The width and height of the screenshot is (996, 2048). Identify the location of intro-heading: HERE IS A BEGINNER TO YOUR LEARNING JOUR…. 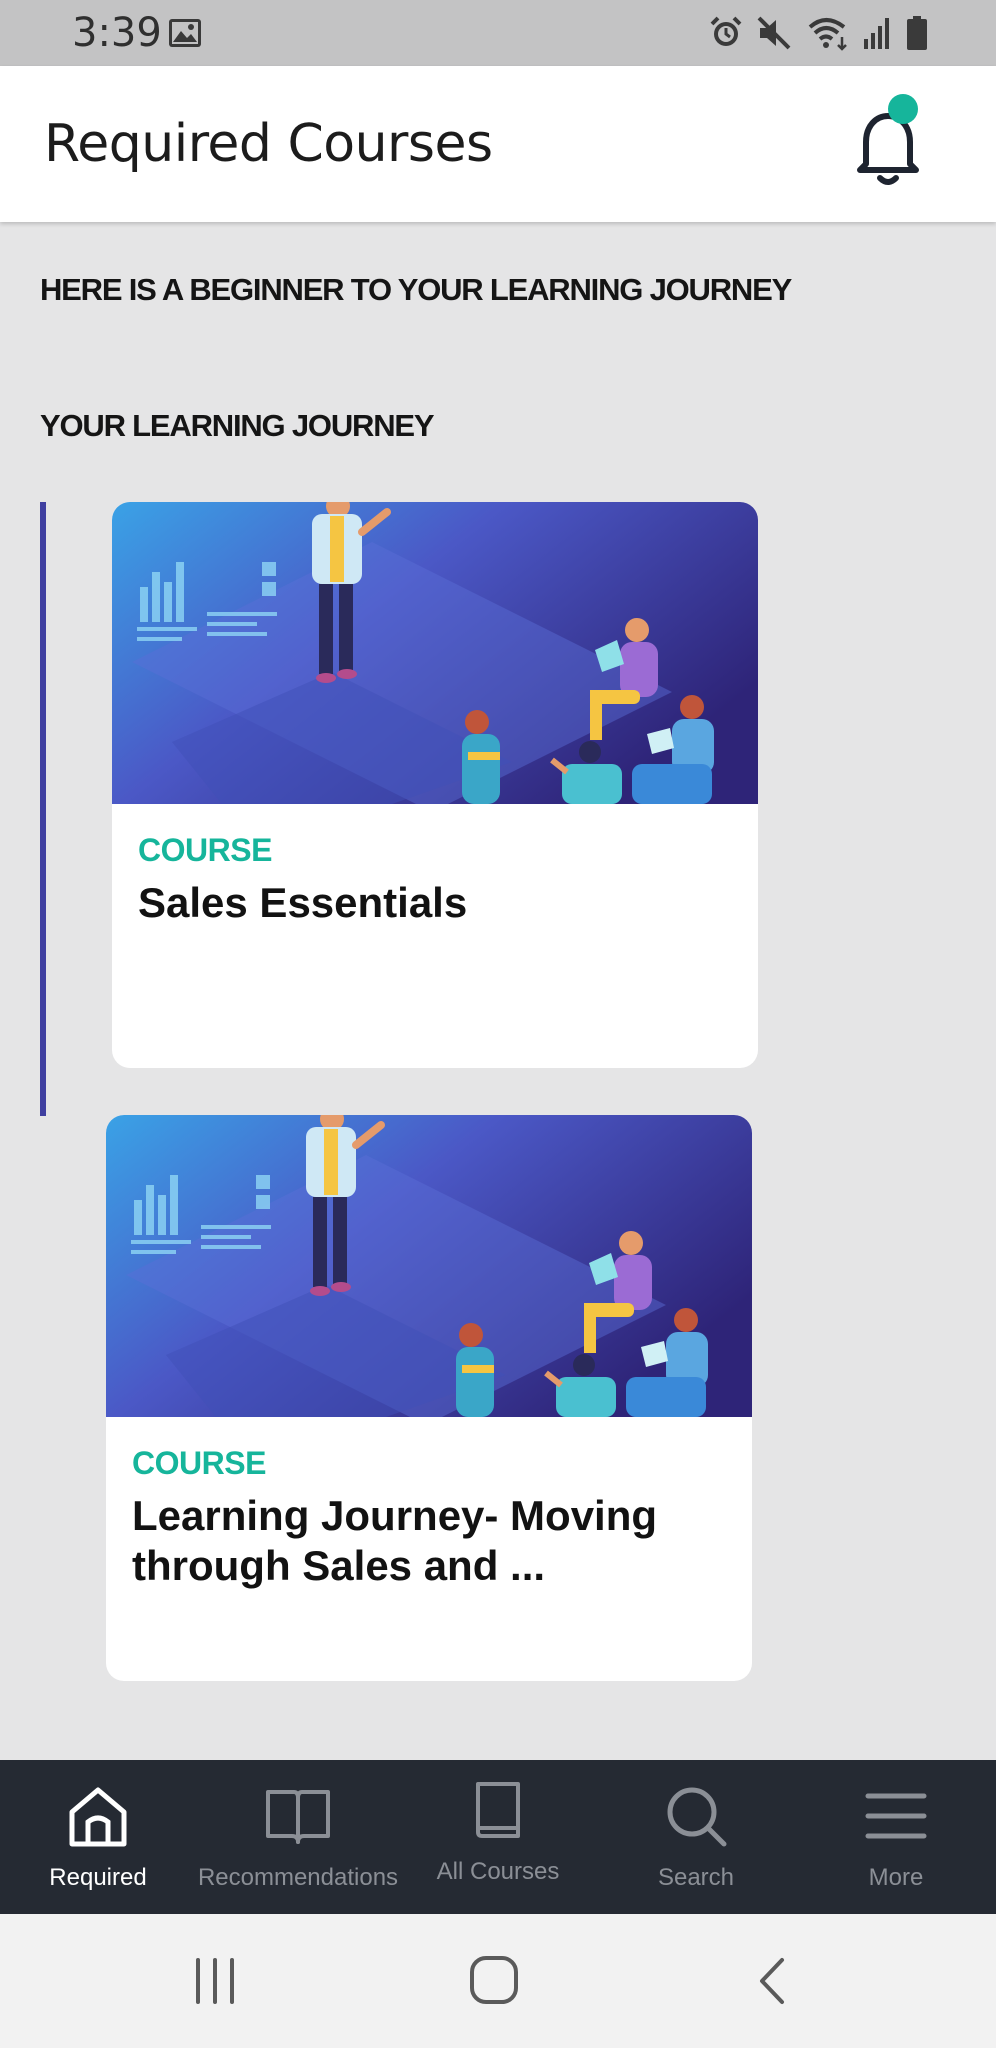
(416, 289).